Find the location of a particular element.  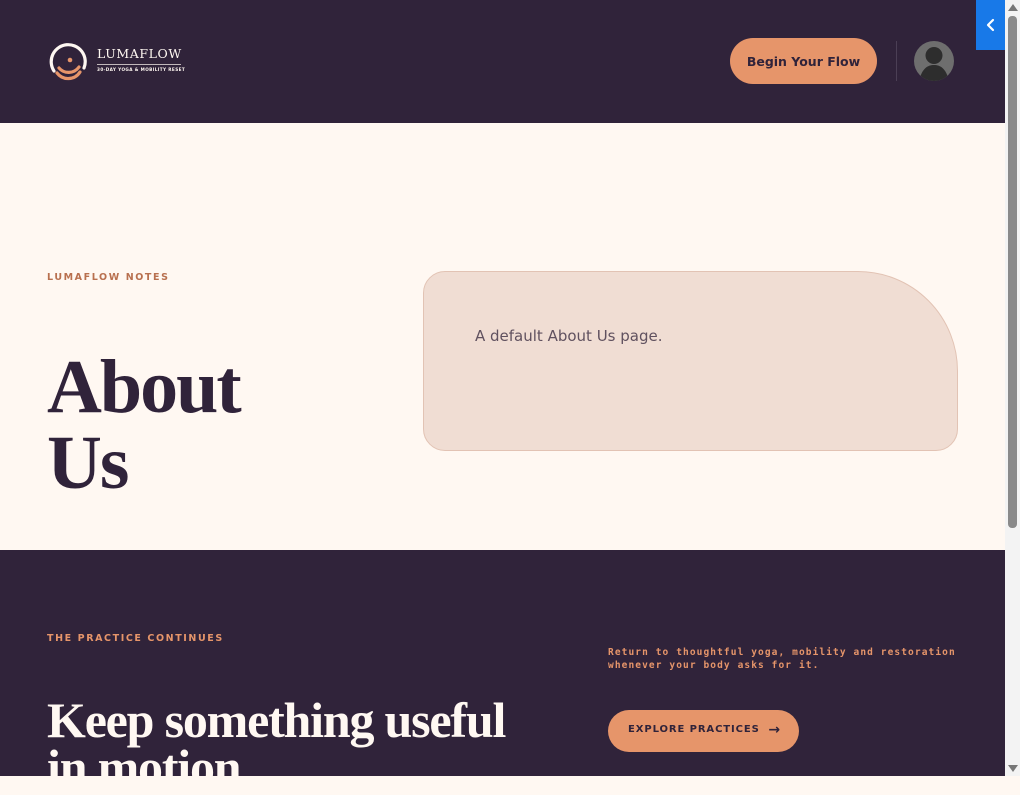

arrow-right-icon: → is located at coordinates (774, 730).